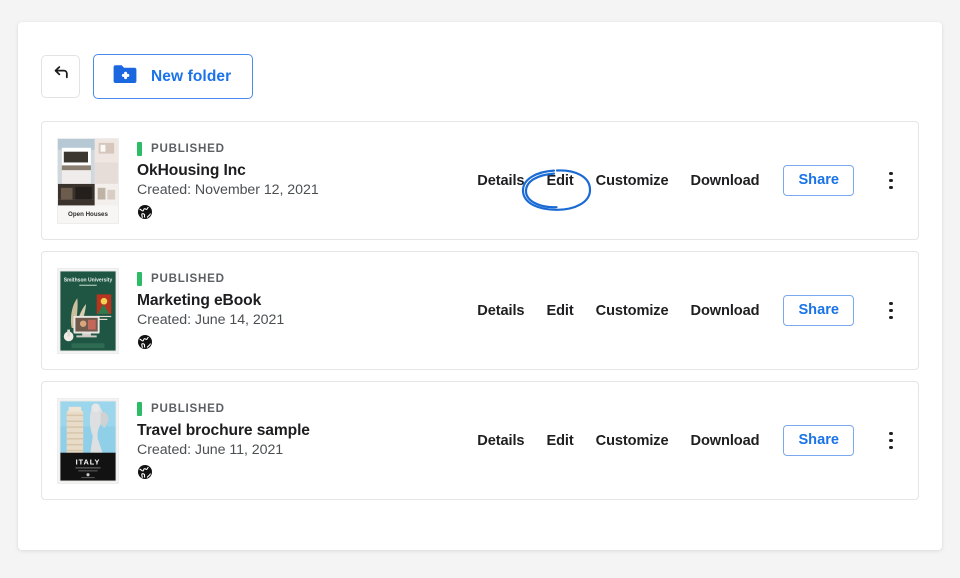  What do you see at coordinates (191, 170) in the screenshot?
I see `document-title: OkHousing Inc` at bounding box center [191, 170].